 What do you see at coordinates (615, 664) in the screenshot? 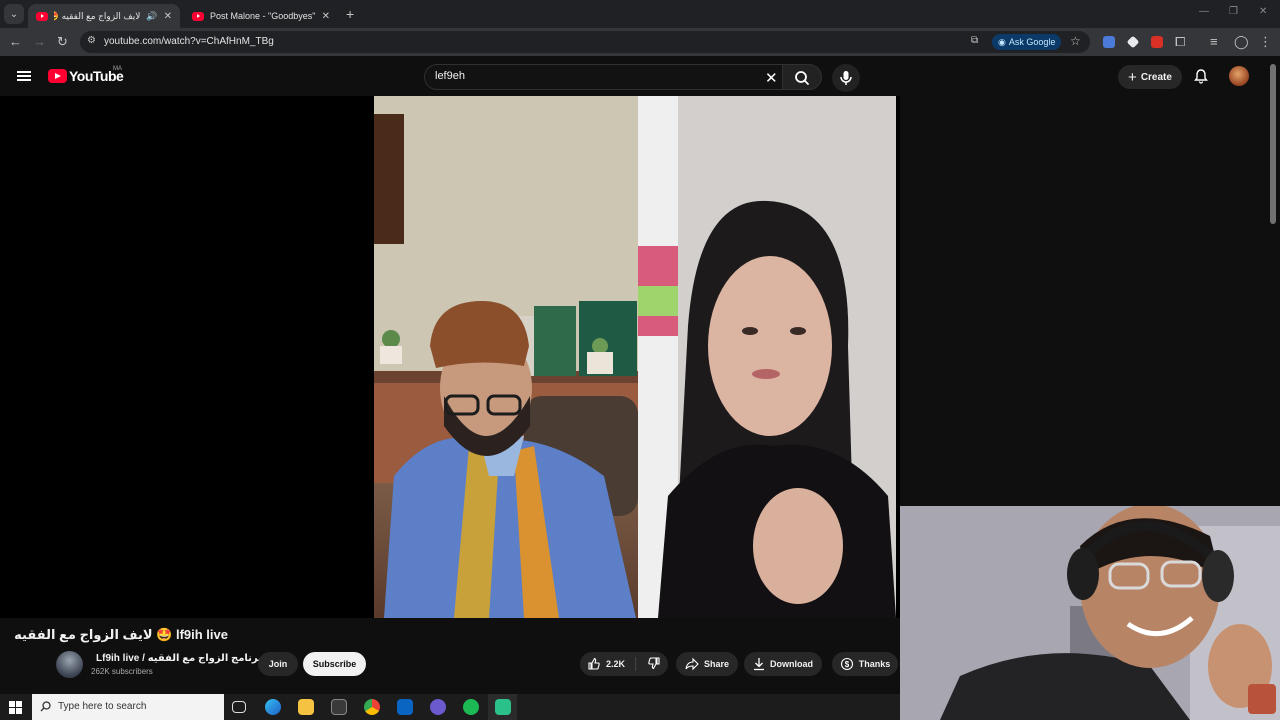
I see `like-count: 2.2K` at bounding box center [615, 664].